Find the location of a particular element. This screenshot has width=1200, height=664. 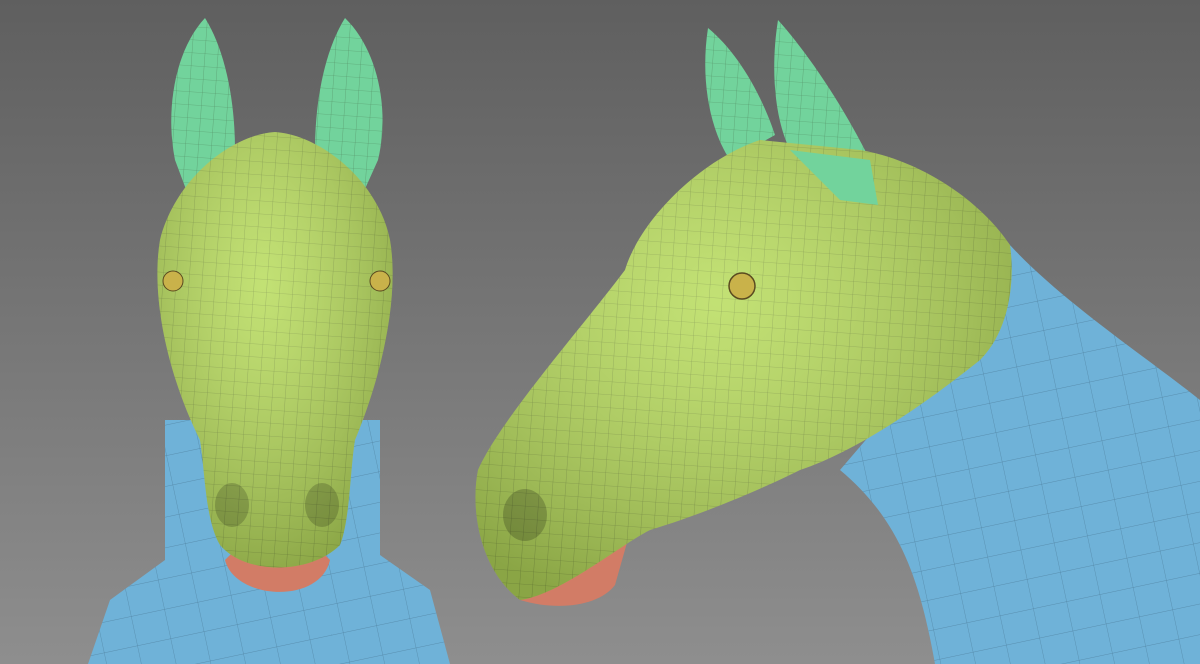

front-eye-right is located at coordinates (380, 281).